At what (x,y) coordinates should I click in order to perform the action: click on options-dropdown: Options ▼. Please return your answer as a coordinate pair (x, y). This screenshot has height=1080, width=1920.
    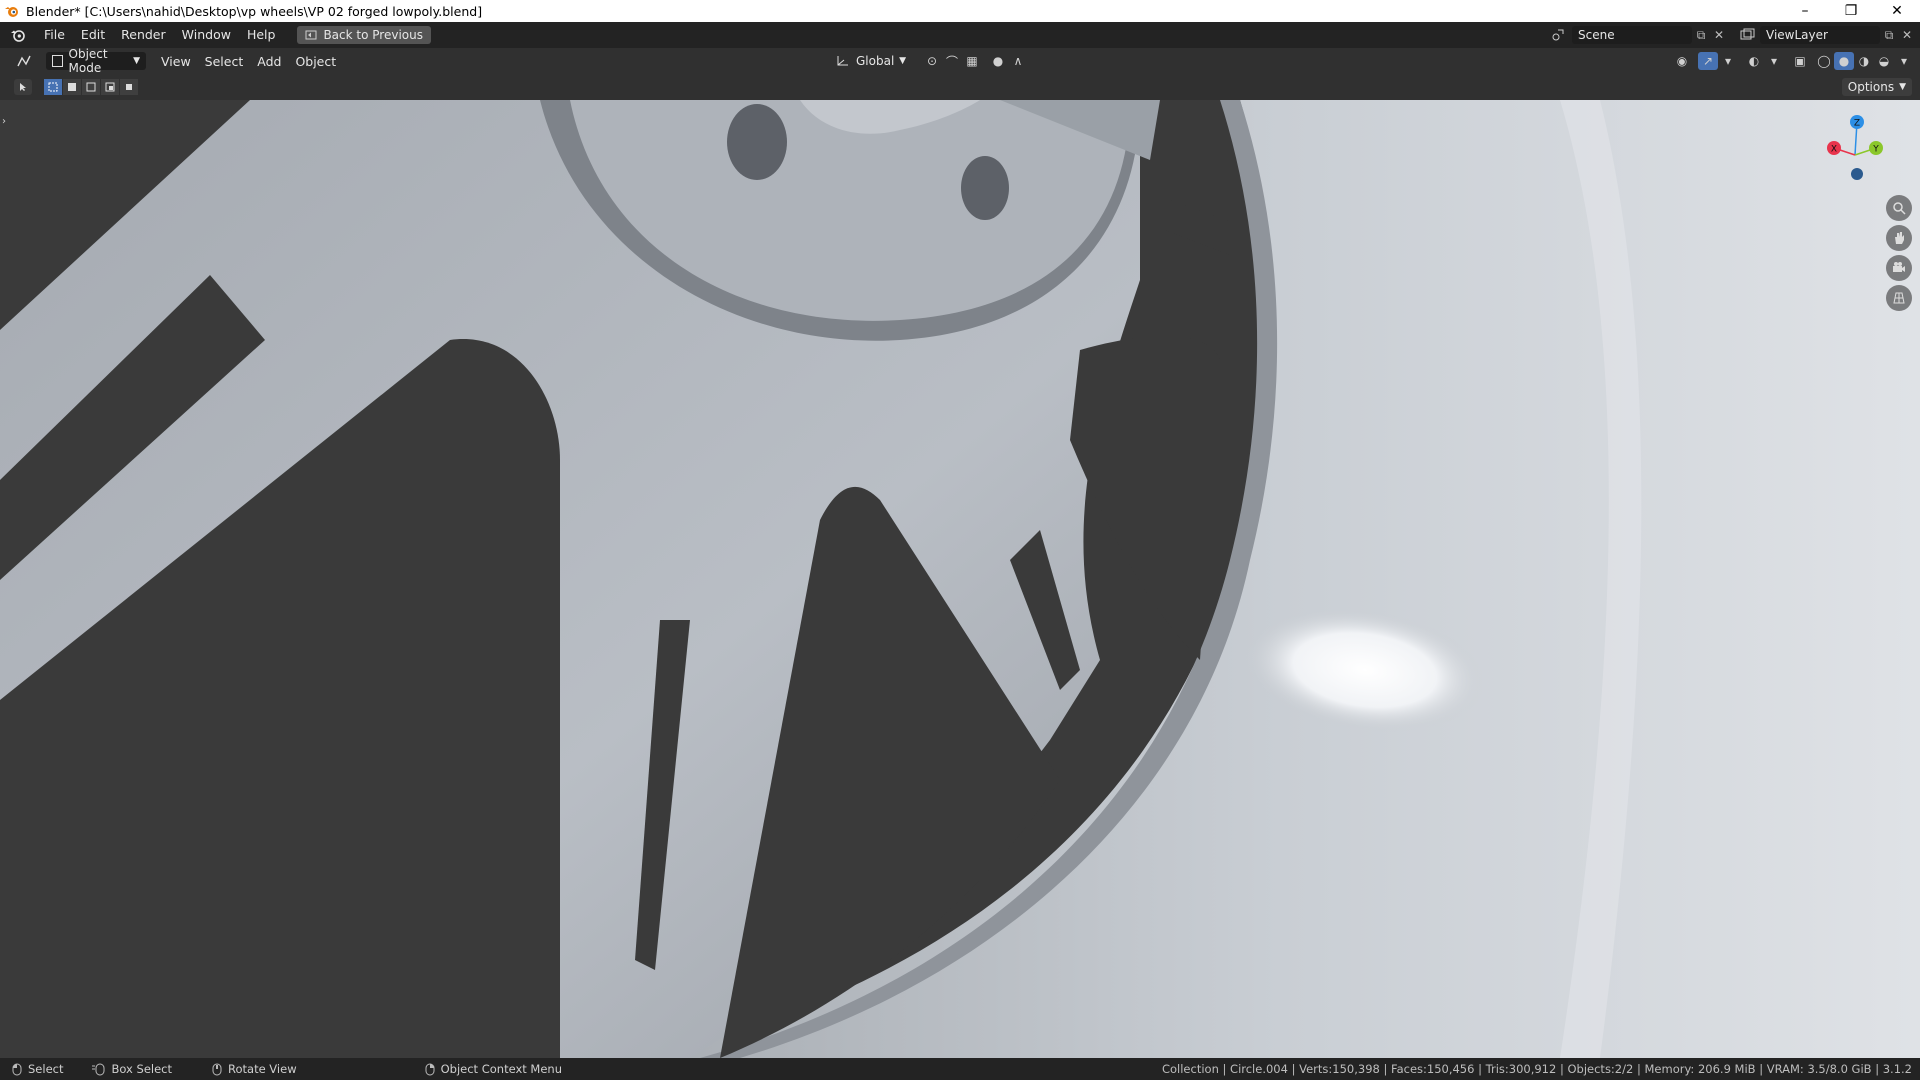
    Looking at the image, I should click on (1876, 87).